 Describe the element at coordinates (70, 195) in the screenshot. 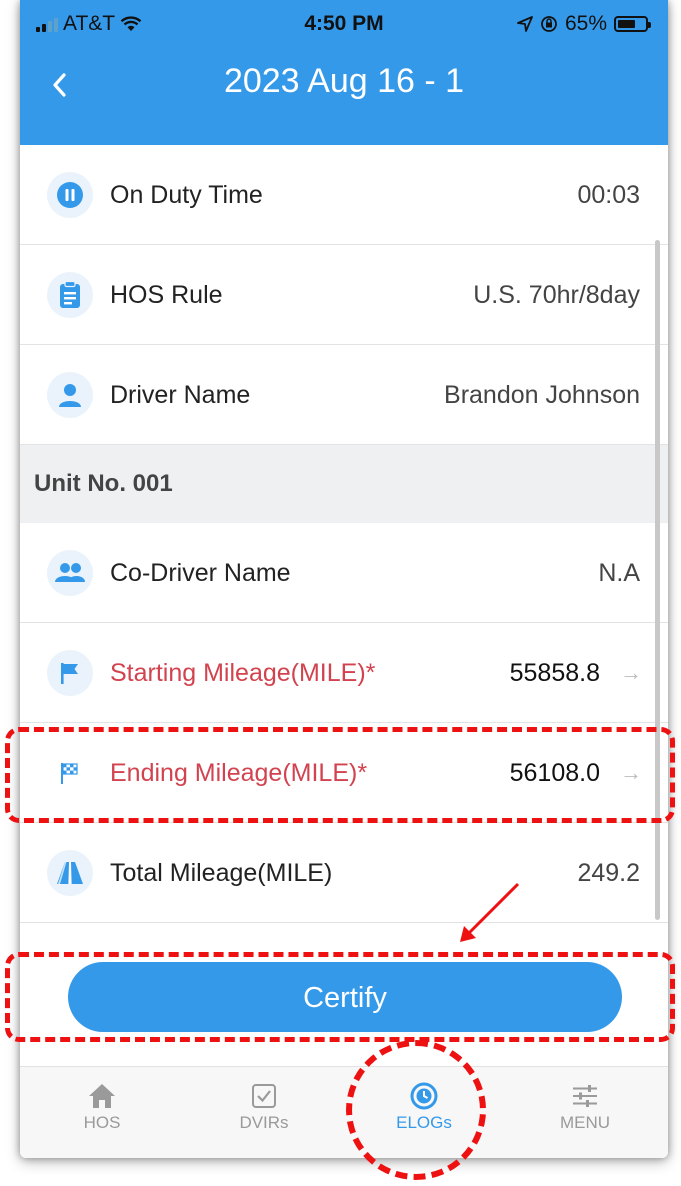

I see `pause-circle-icon` at that location.